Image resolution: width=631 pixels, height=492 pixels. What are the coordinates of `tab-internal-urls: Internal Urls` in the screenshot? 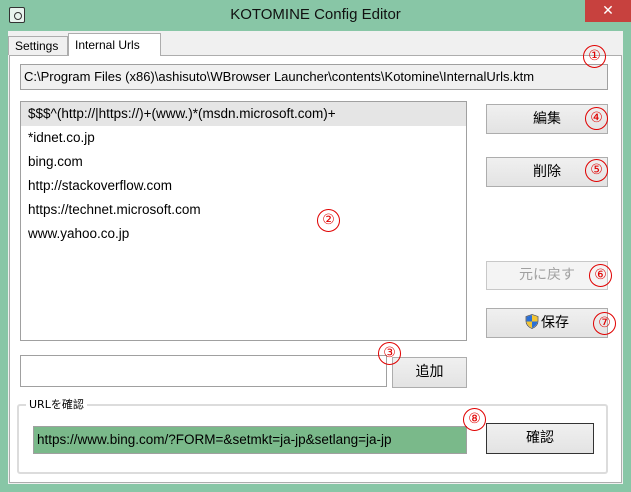 It's located at (114, 44).